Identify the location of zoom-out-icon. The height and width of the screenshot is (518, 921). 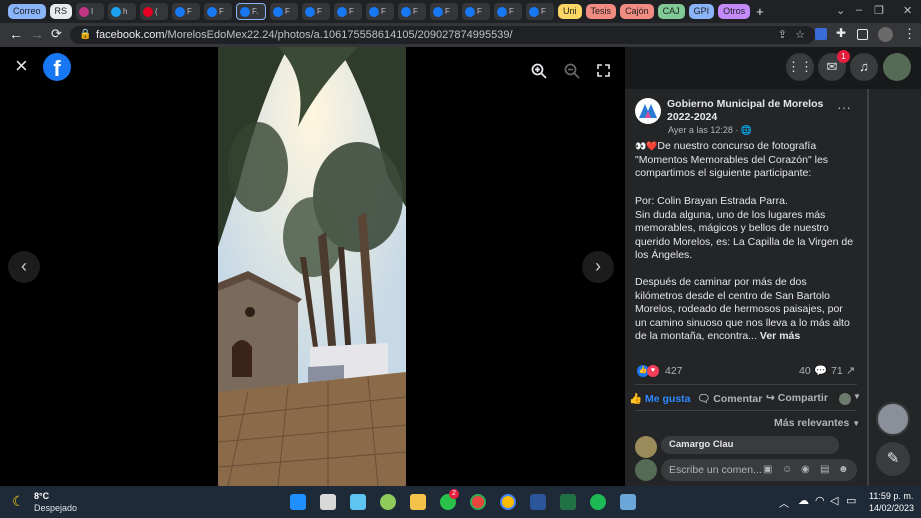
(572, 71).